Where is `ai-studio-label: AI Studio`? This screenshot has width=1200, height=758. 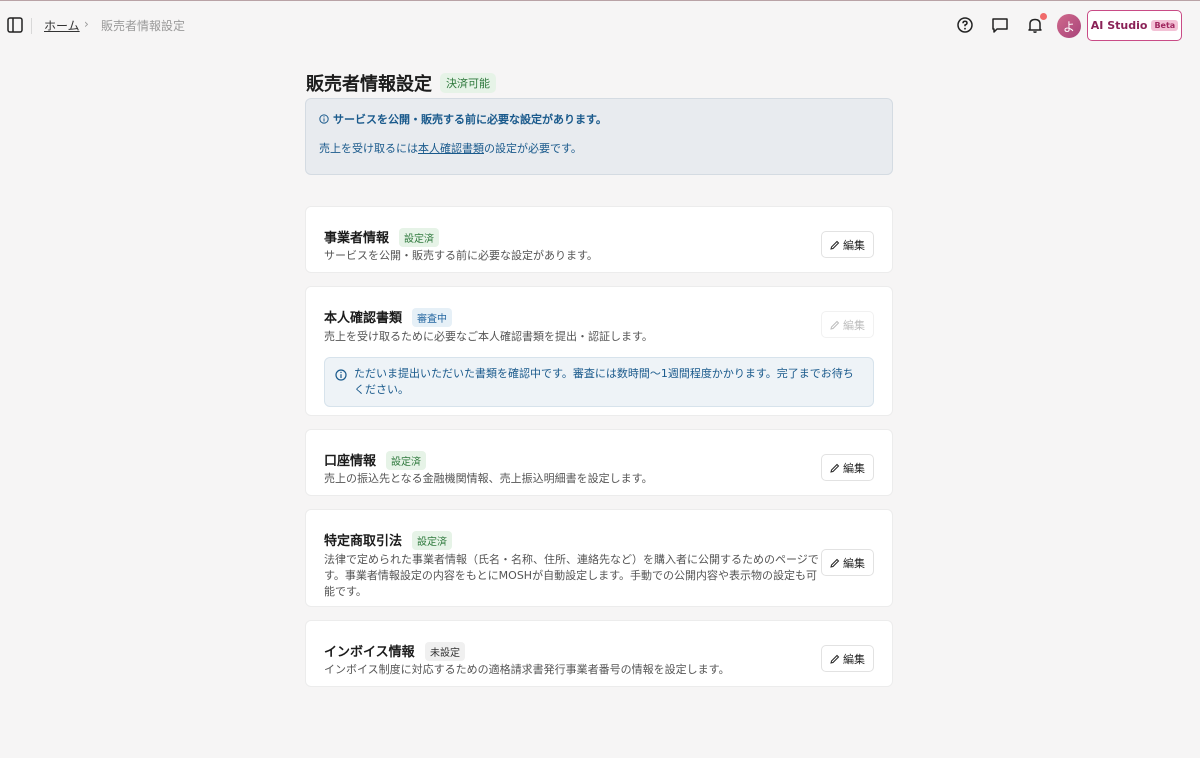
ai-studio-label: AI Studio is located at coordinates (1119, 25).